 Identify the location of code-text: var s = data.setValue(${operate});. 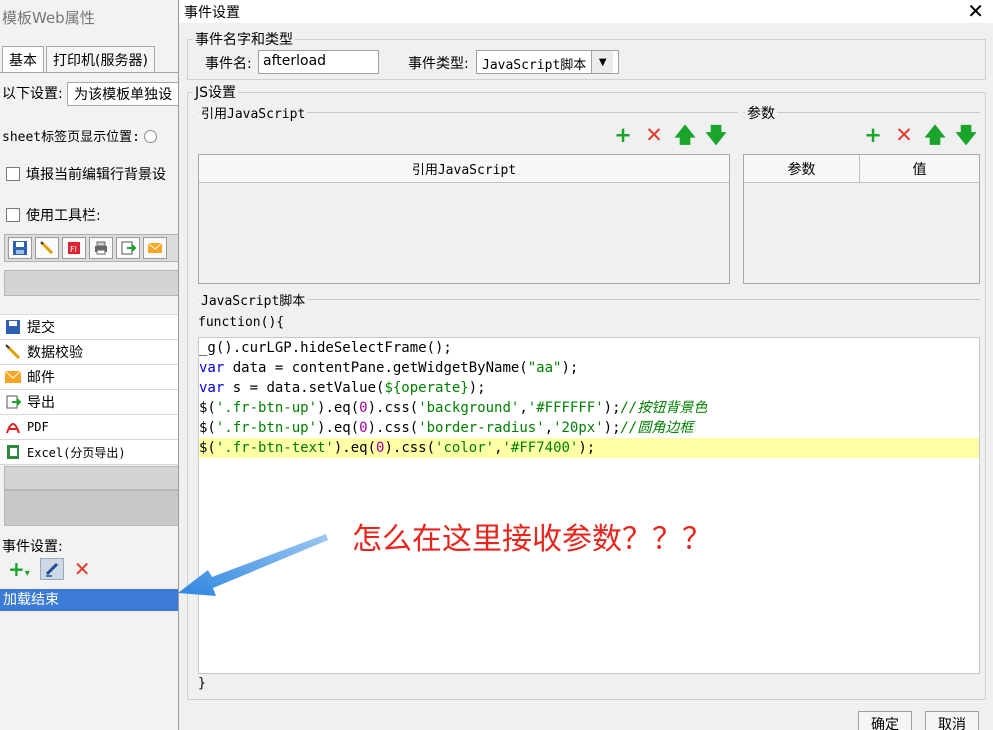
(342, 388).